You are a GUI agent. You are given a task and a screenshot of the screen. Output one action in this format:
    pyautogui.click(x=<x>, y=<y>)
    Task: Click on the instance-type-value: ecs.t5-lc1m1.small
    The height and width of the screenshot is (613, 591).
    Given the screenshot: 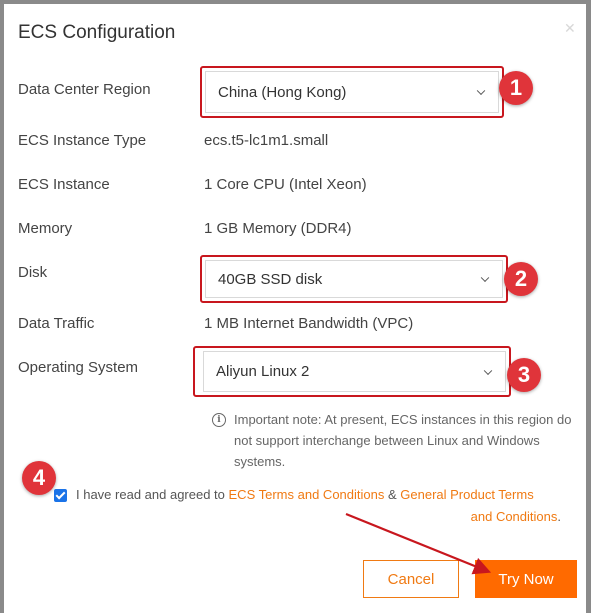 What is the action you would take?
    pyautogui.click(x=266, y=140)
    